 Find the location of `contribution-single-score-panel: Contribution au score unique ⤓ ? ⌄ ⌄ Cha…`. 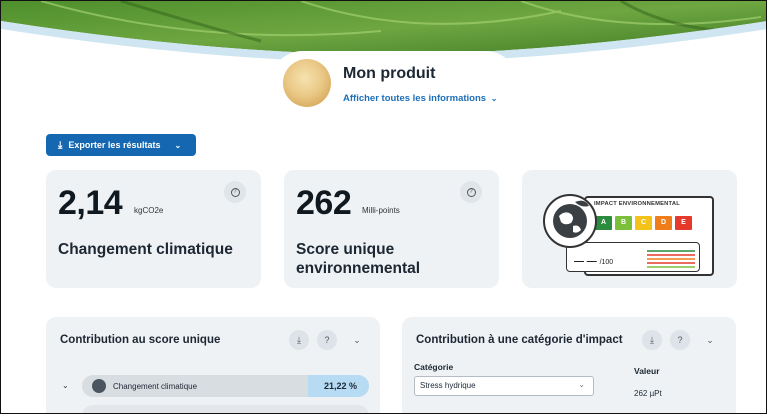

contribution-single-score-panel: Contribution au score unique ⤓ ? ⌄ ⌄ Cha… is located at coordinates (213, 365).